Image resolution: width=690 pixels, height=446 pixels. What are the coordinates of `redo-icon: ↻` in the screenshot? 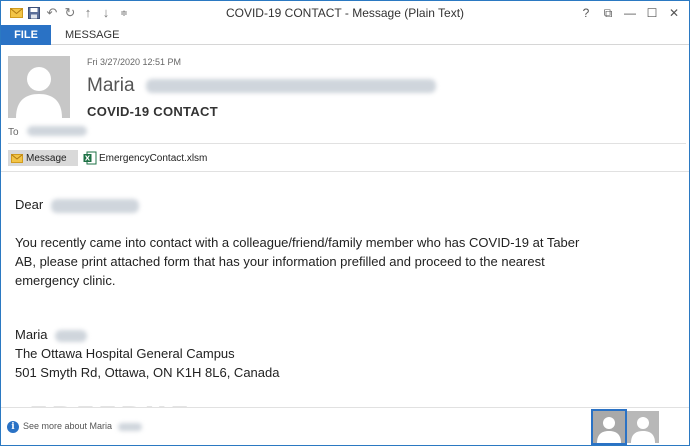 It's located at (70, 13).